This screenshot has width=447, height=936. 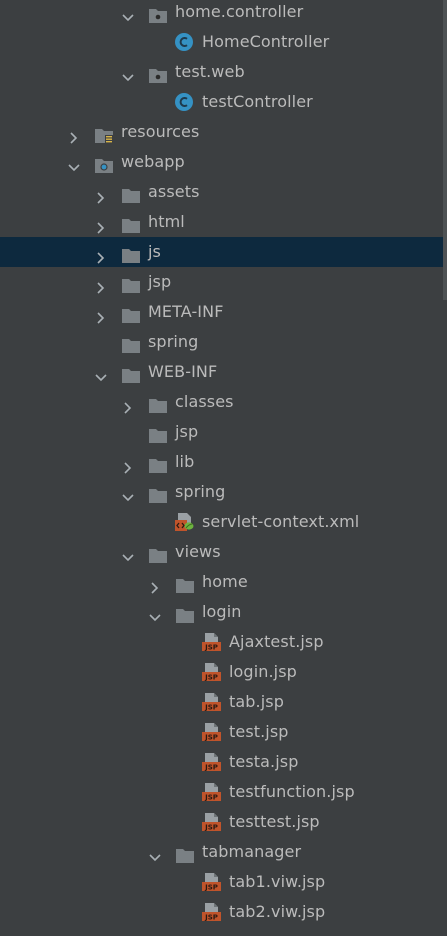 I want to click on tree-item-label: tab.jsp, so click(x=256, y=701).